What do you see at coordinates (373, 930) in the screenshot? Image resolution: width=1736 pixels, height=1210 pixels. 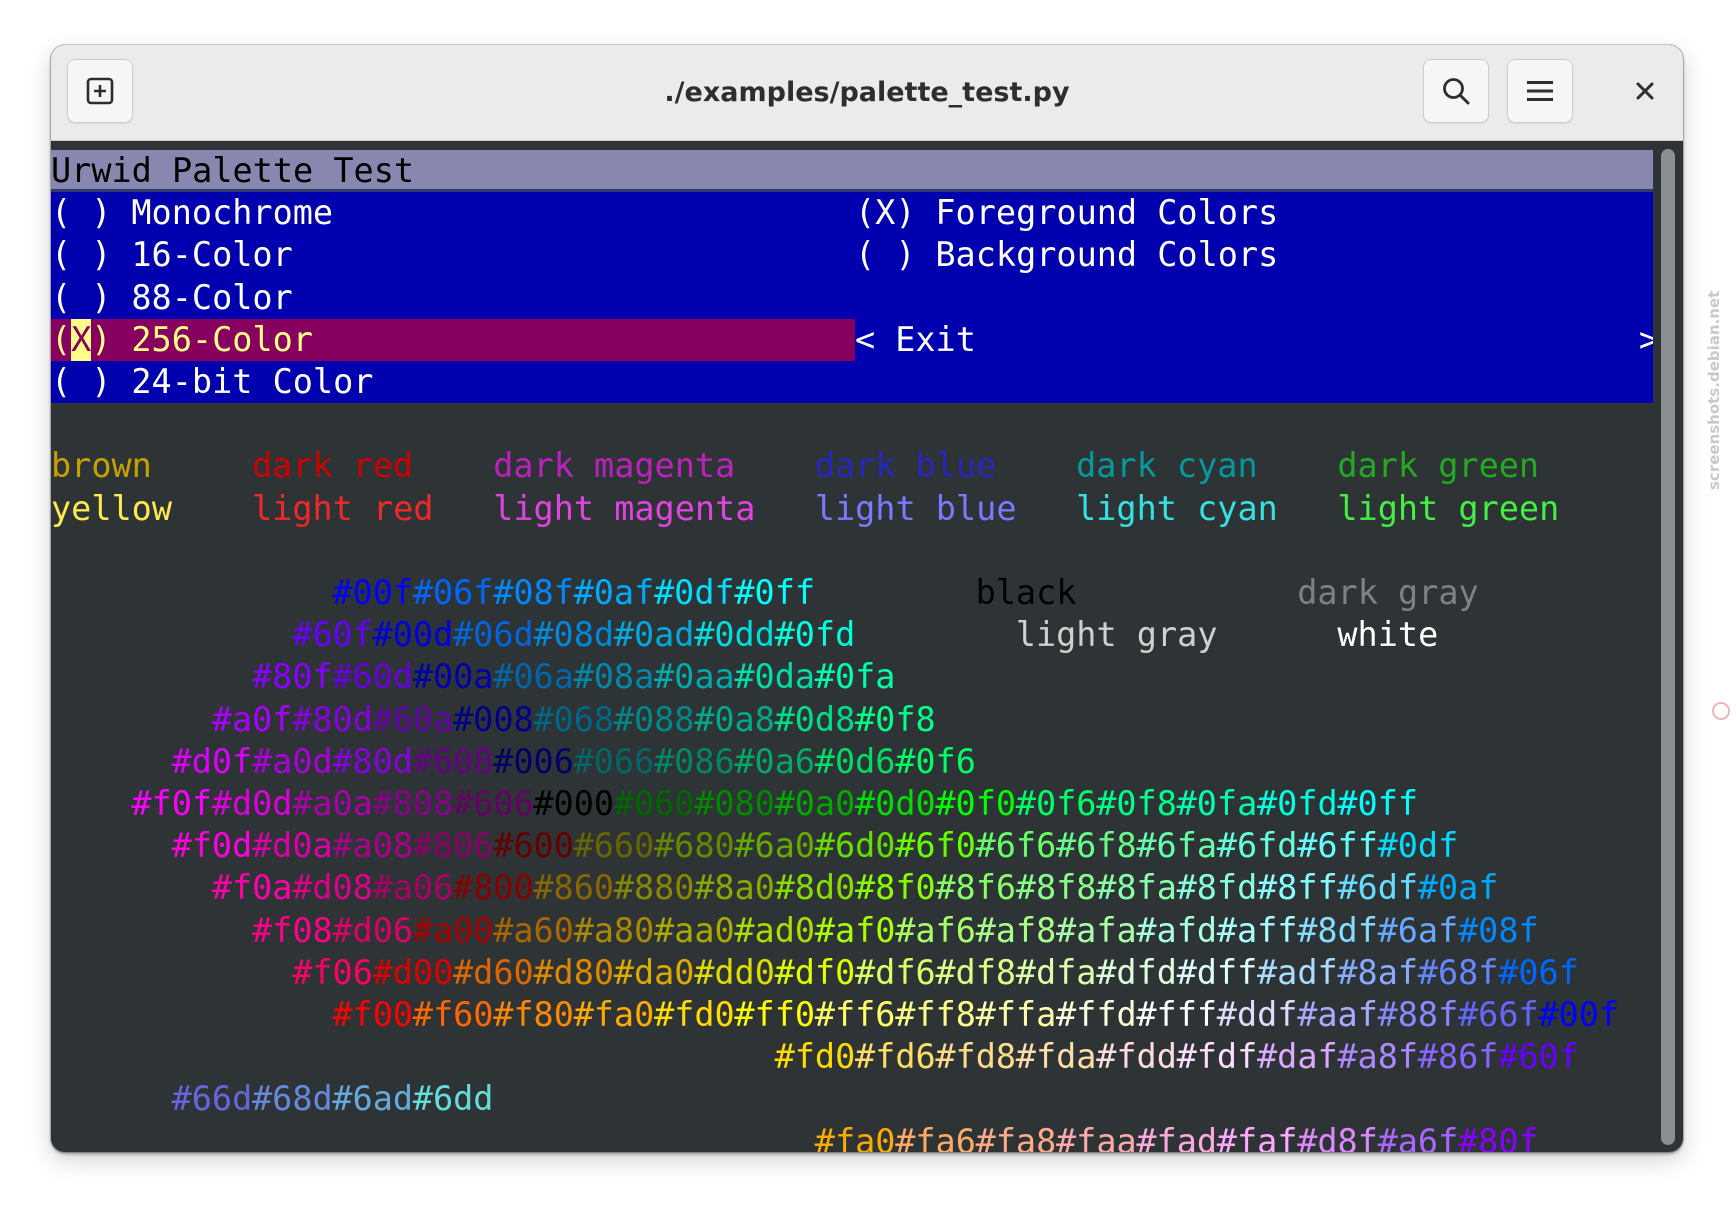 I see `hex-color-swatch: #d06` at bounding box center [373, 930].